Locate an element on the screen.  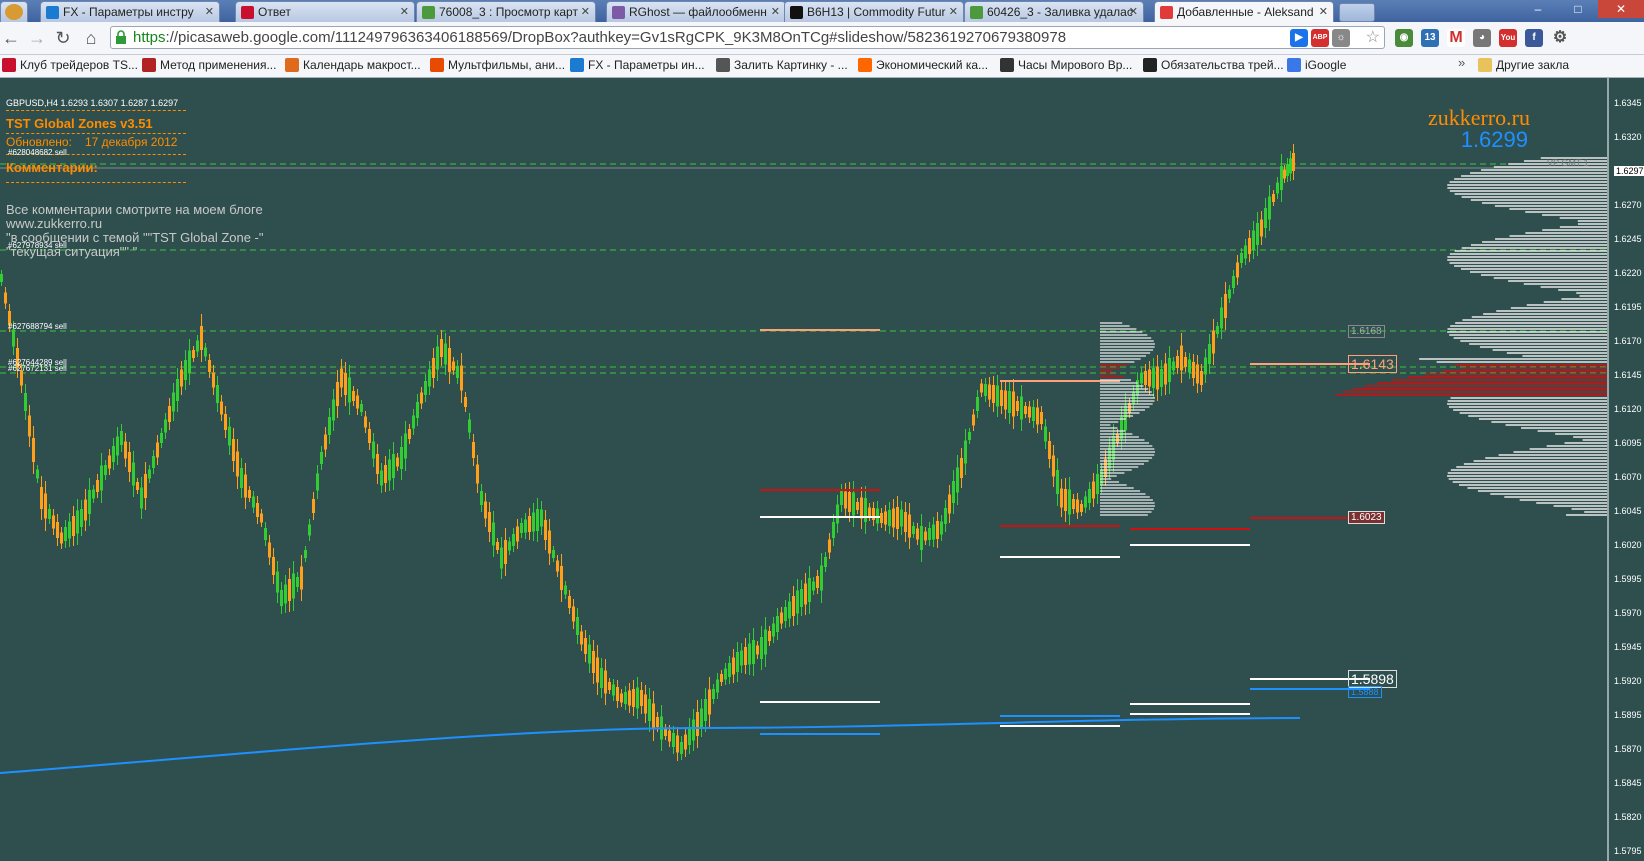
tab: RGhost — файлообменн ✕ is located at coordinates (696, 11).